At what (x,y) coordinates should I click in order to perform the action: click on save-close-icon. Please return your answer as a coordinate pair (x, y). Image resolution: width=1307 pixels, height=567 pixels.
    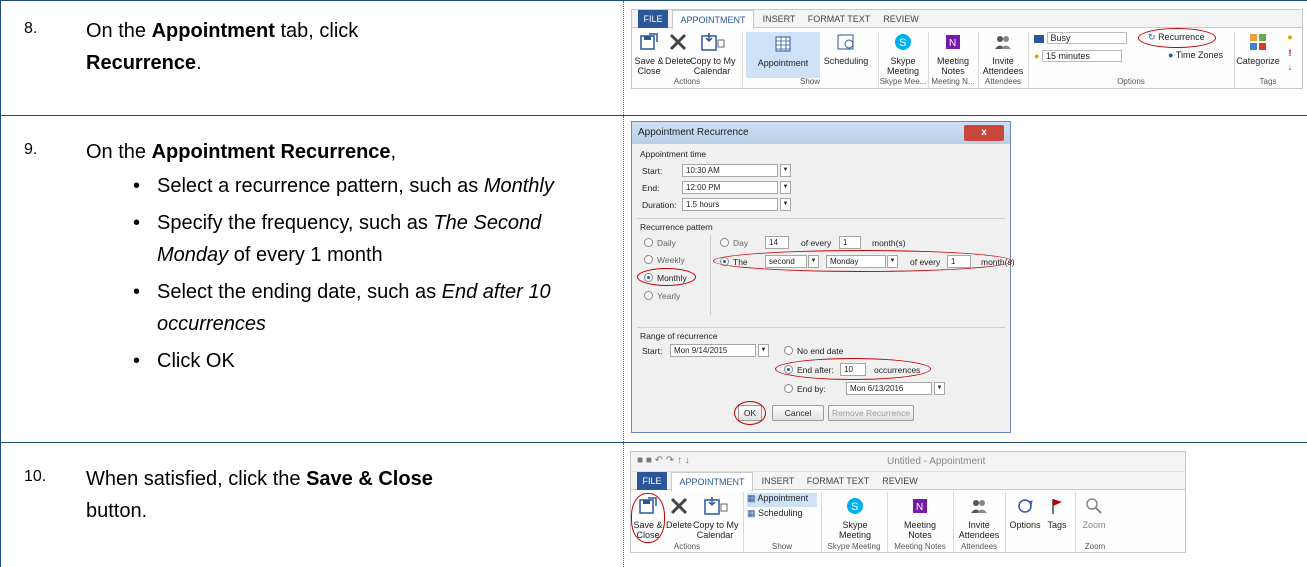
    Looking at the image, I should click on (649, 41).